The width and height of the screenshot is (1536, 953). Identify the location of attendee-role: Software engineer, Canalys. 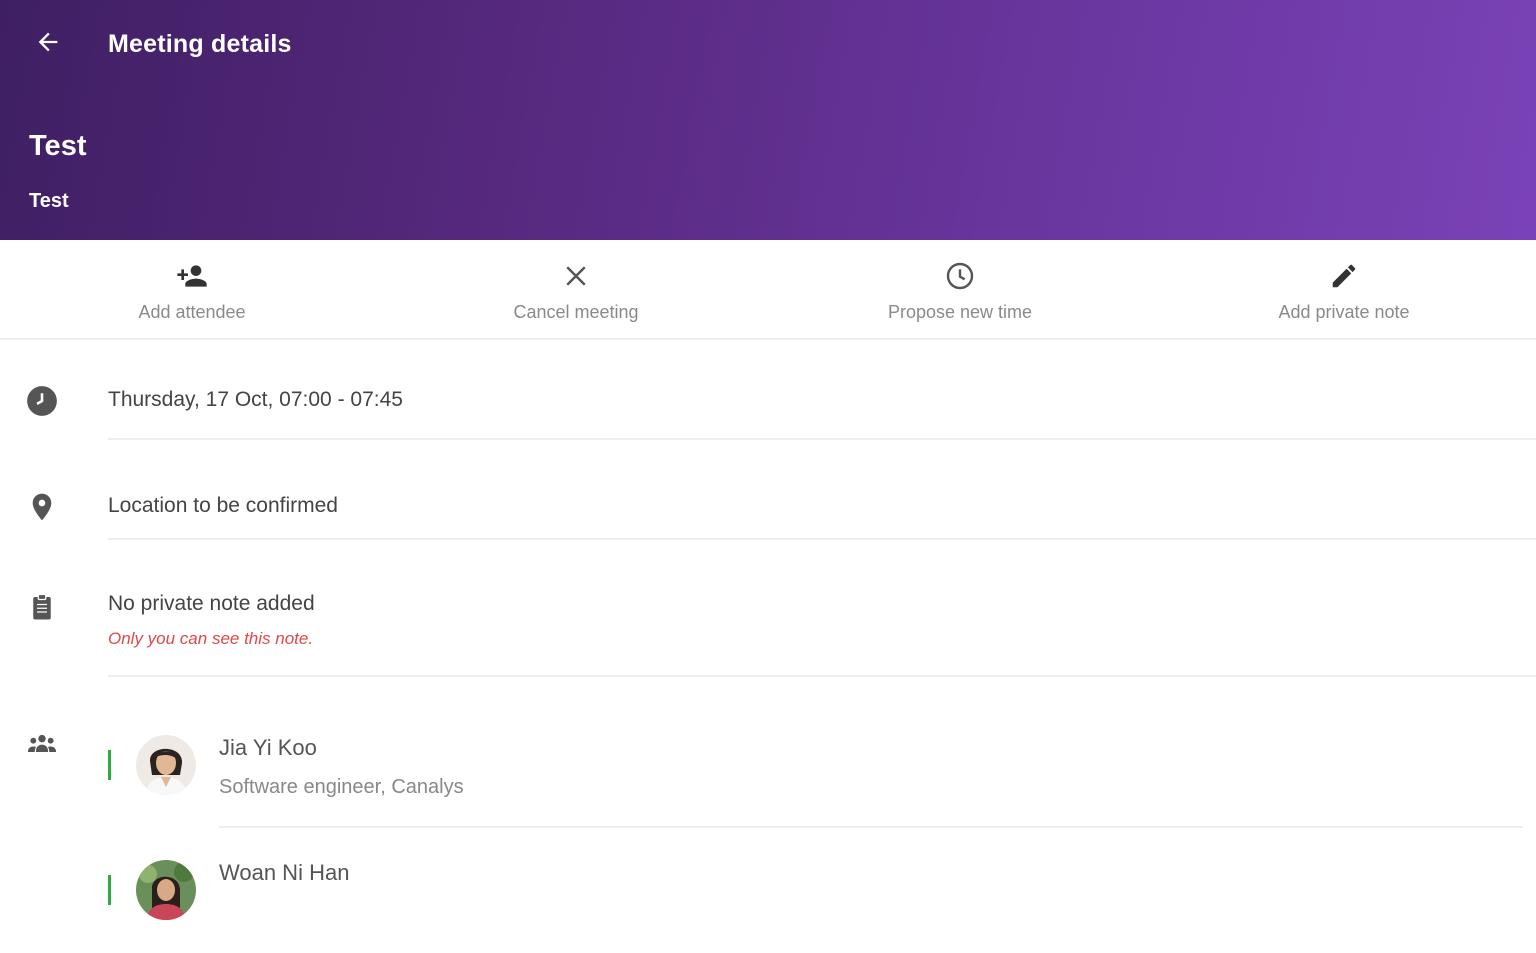
(341, 787).